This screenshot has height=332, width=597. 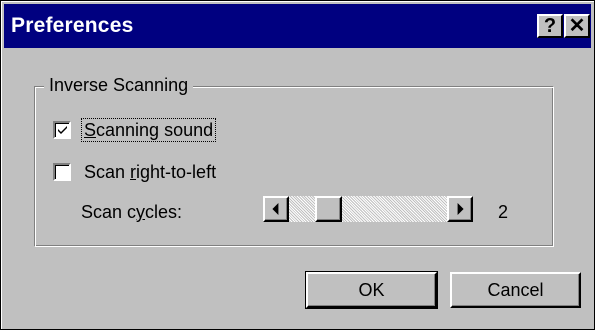 What do you see at coordinates (176, 172) in the screenshot?
I see `label-text: ight-to-left` at bounding box center [176, 172].